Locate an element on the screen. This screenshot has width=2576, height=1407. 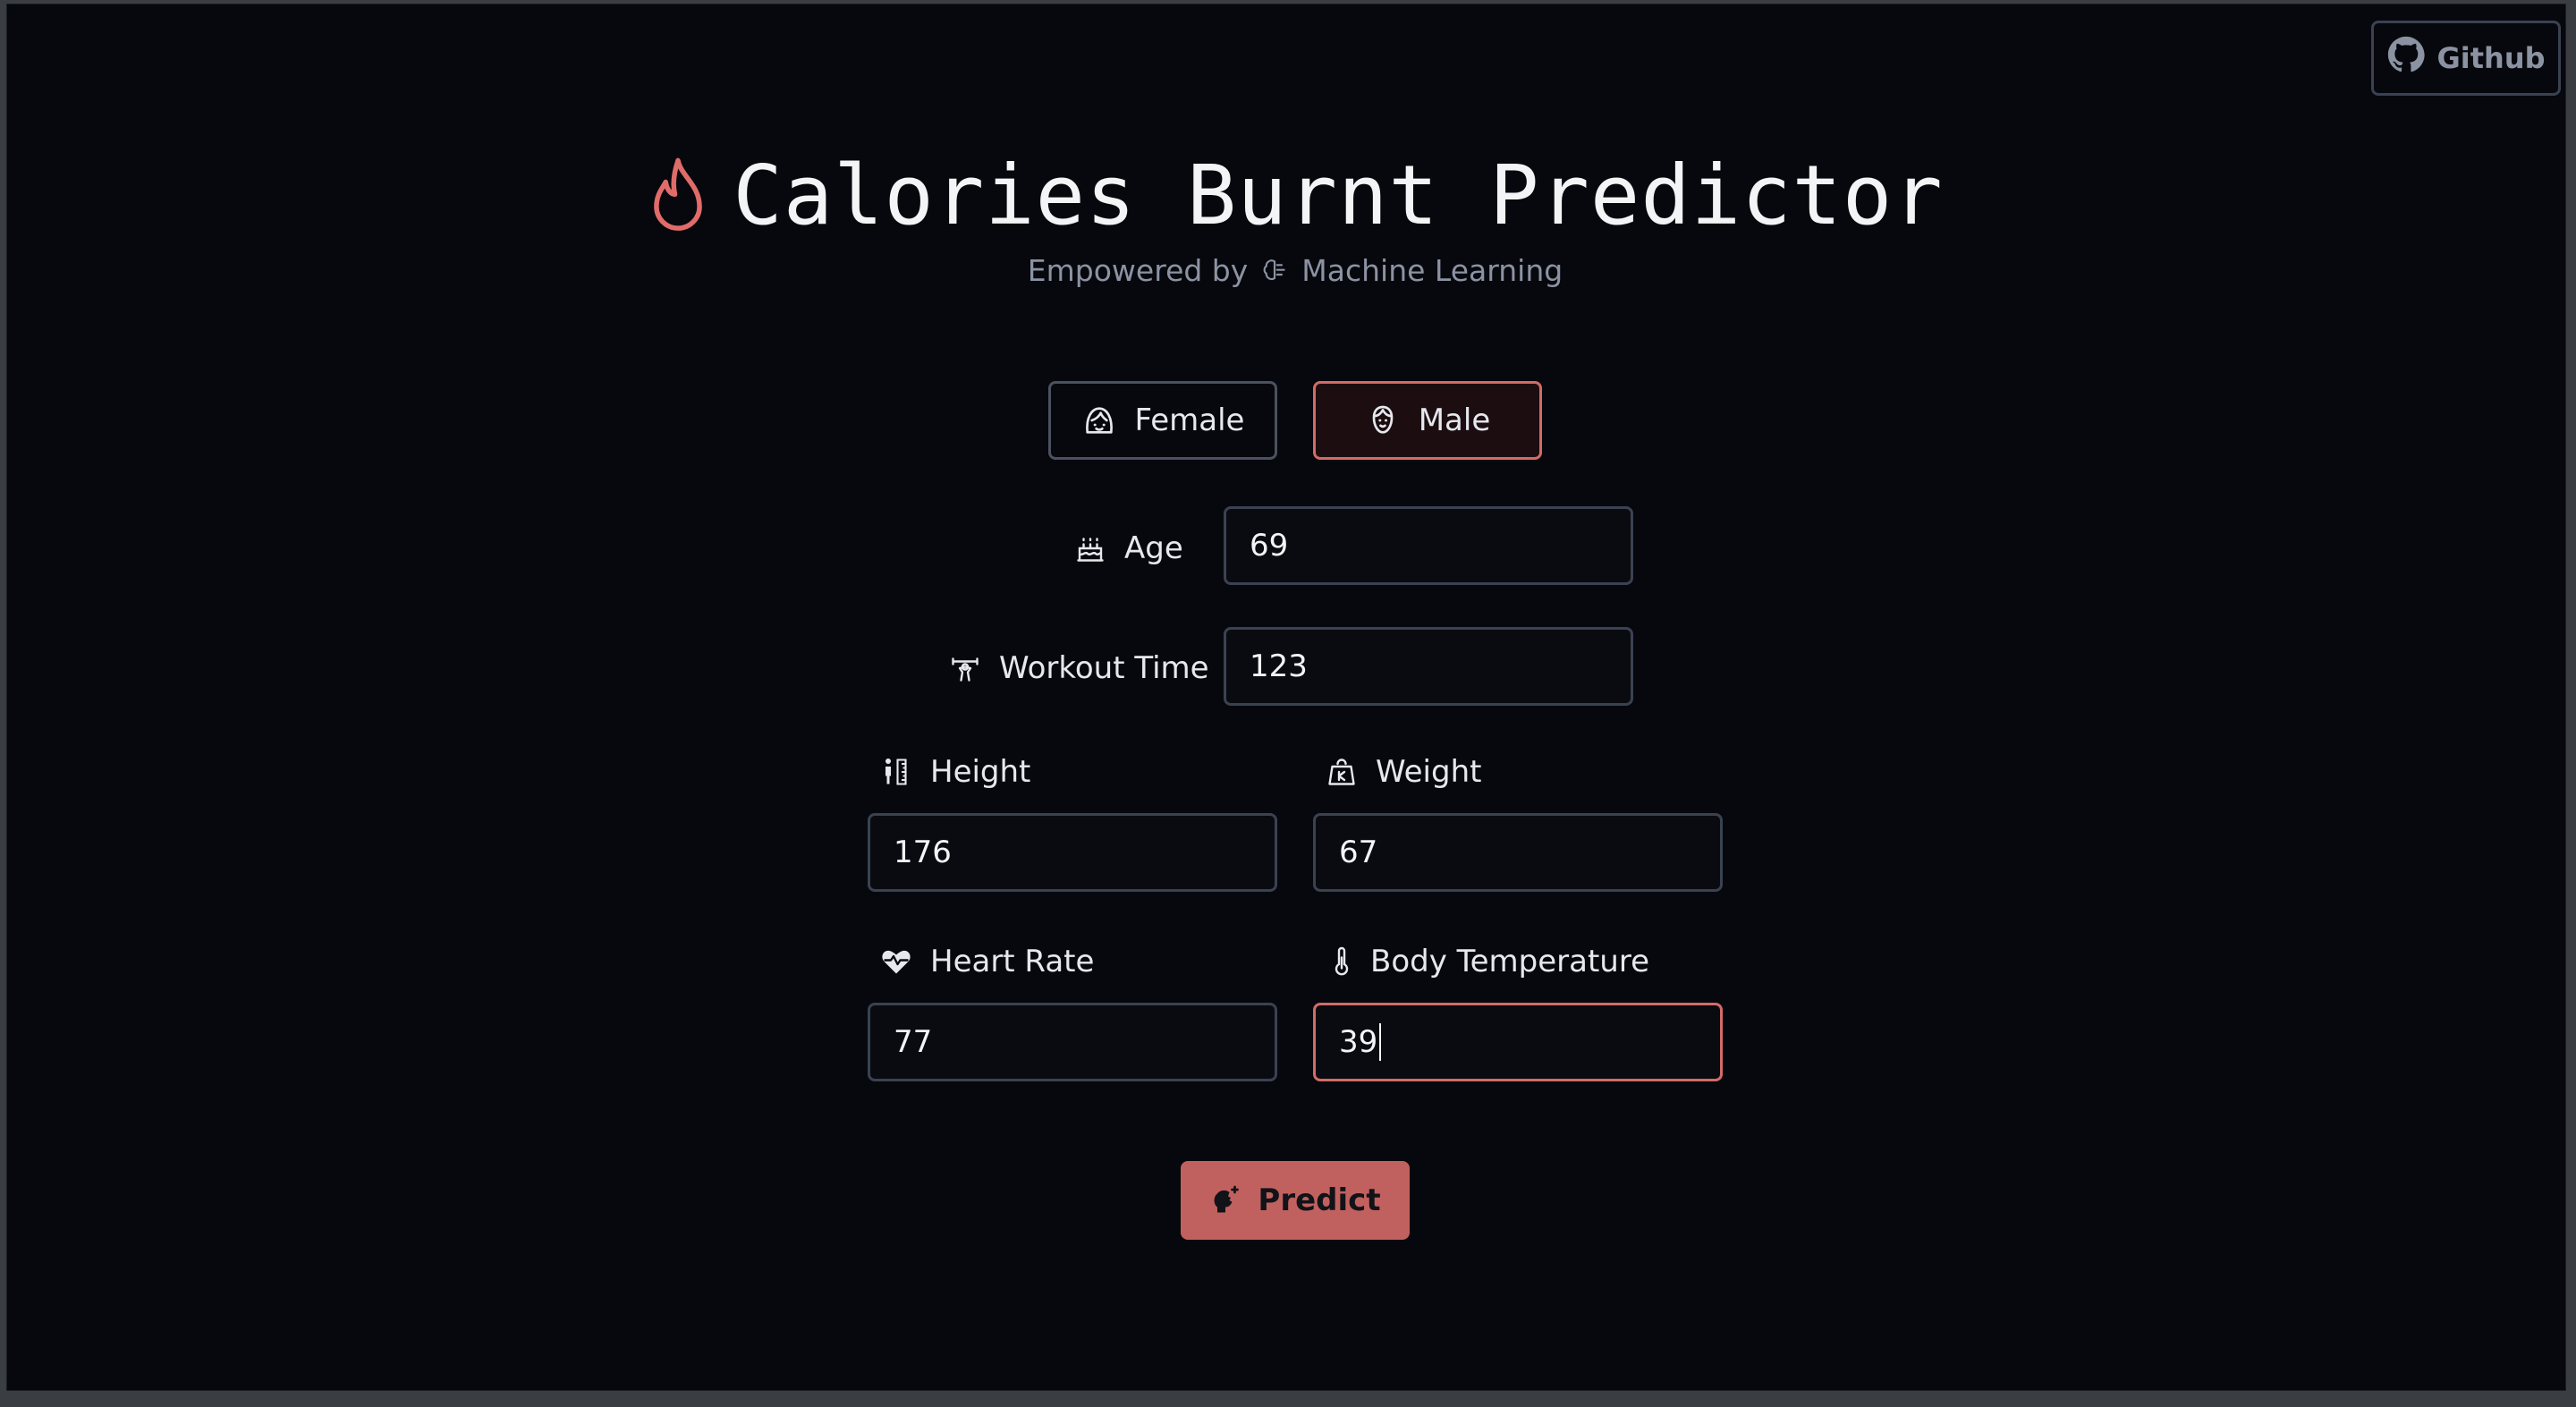
github-button: Github is located at coordinates (2466, 58).